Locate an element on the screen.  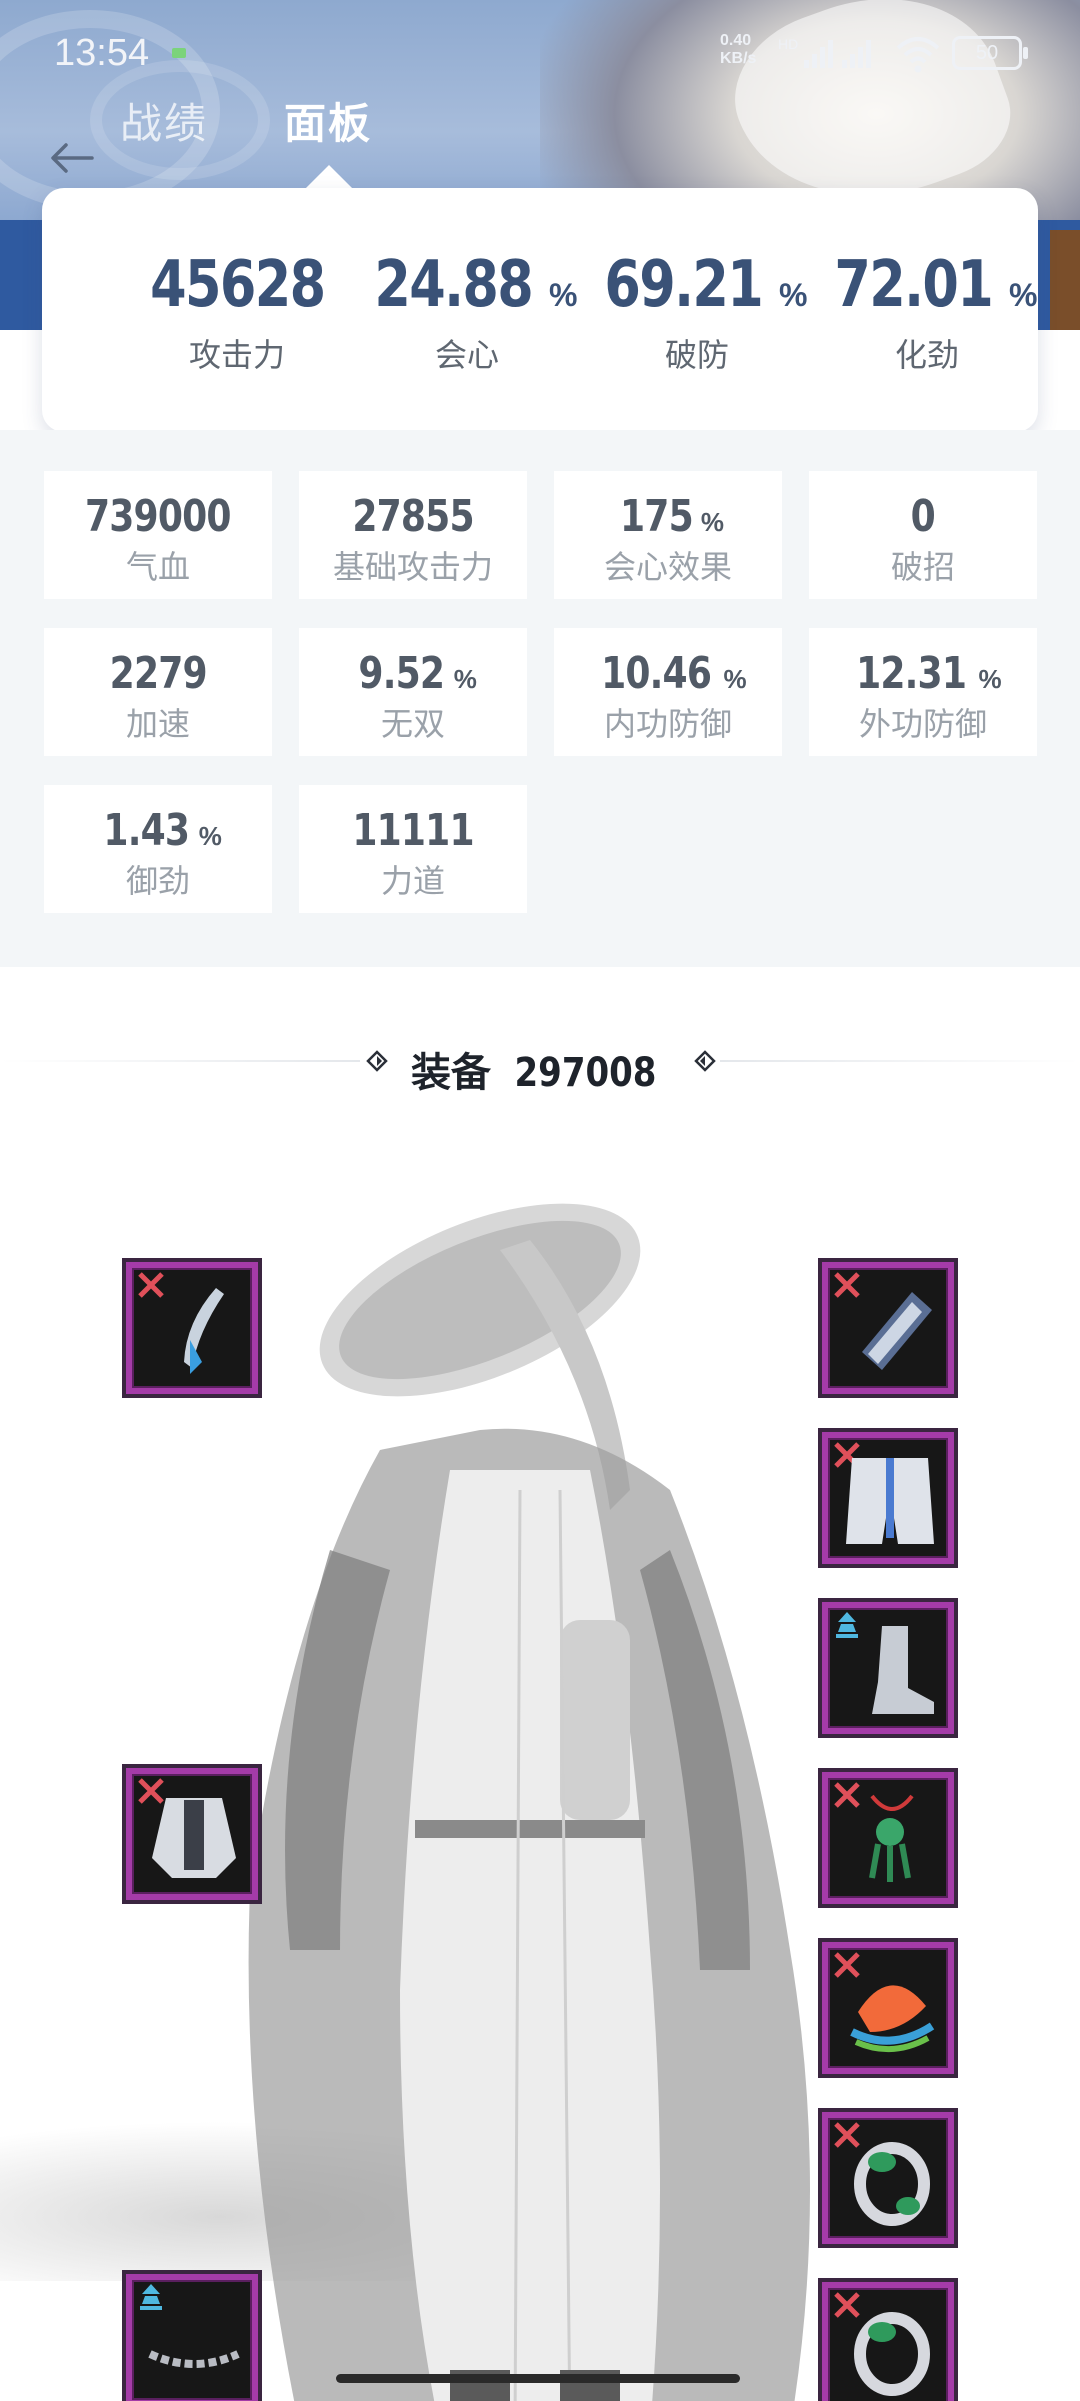
substat-break: 0 破招 is located at coordinates (923, 535).